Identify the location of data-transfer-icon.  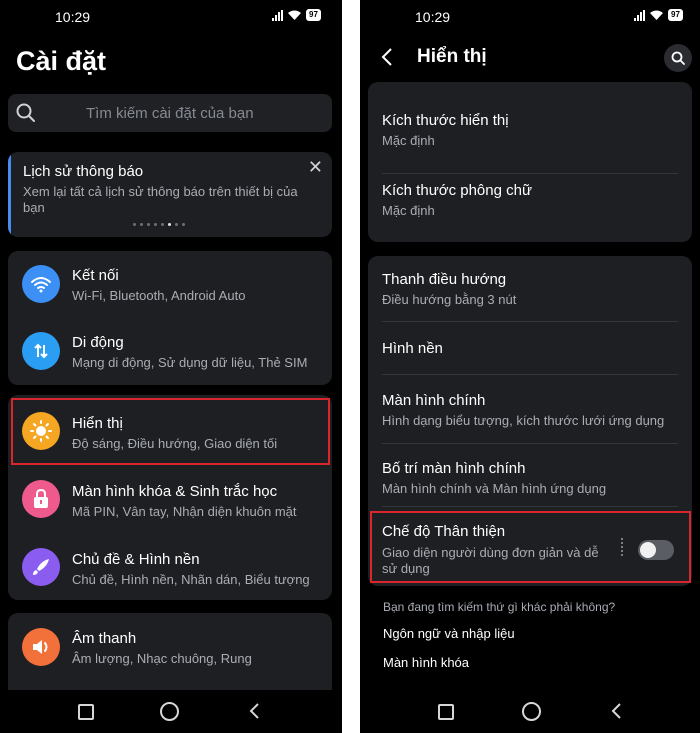
(41, 351).